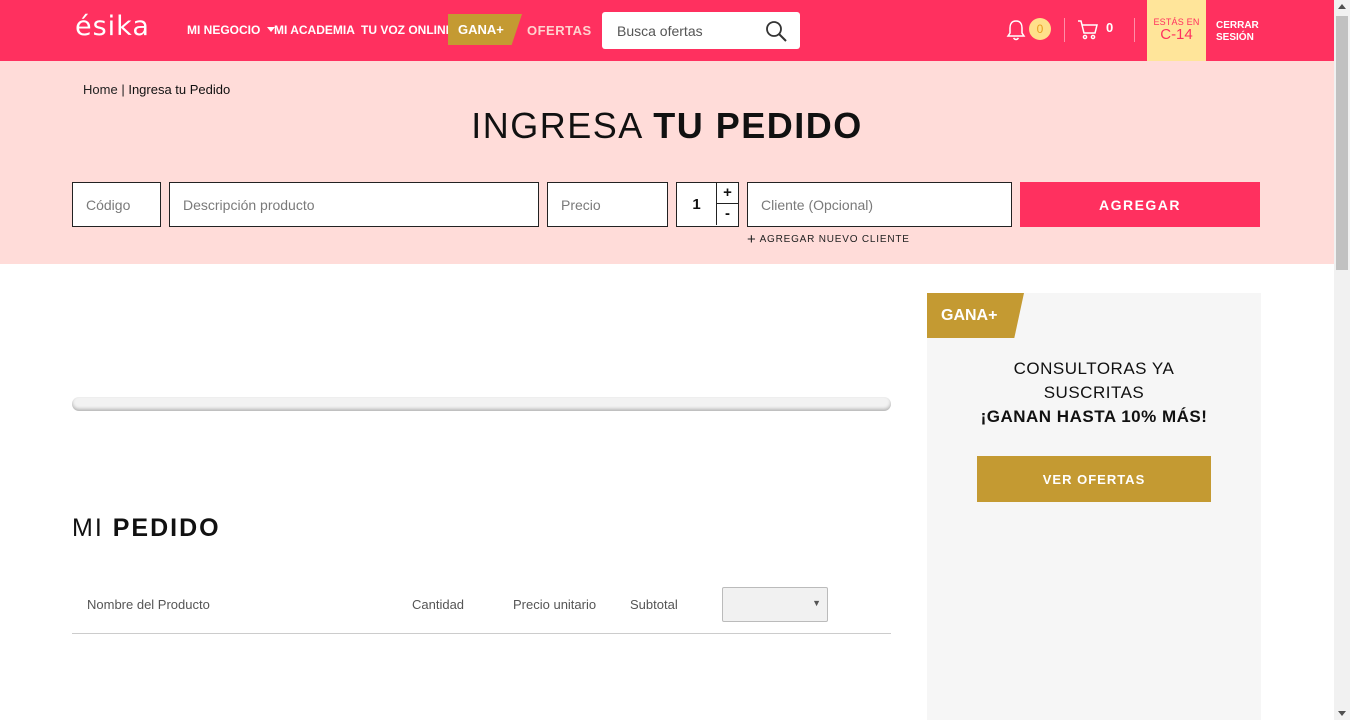 The image size is (1350, 720). I want to click on campaign-value: C-14, so click(1176, 34).